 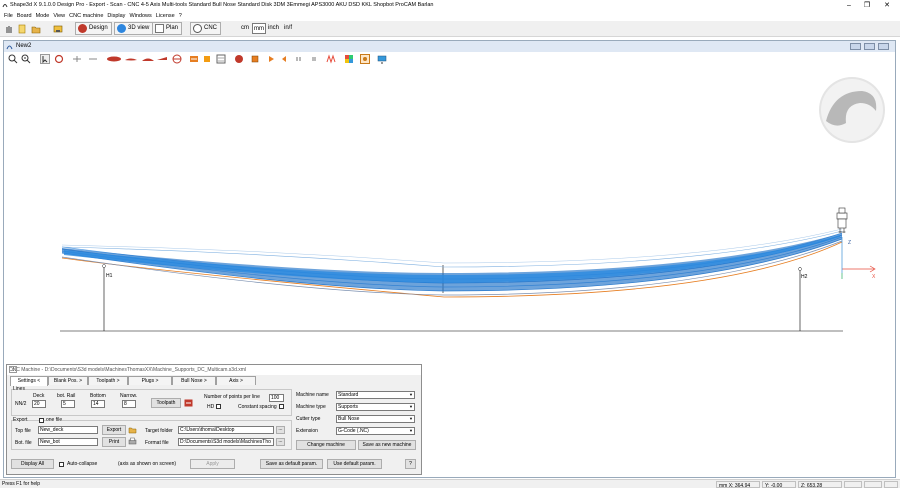 What do you see at coordinates (887, 5) in the screenshot?
I see `close-button: ✕` at bounding box center [887, 5].